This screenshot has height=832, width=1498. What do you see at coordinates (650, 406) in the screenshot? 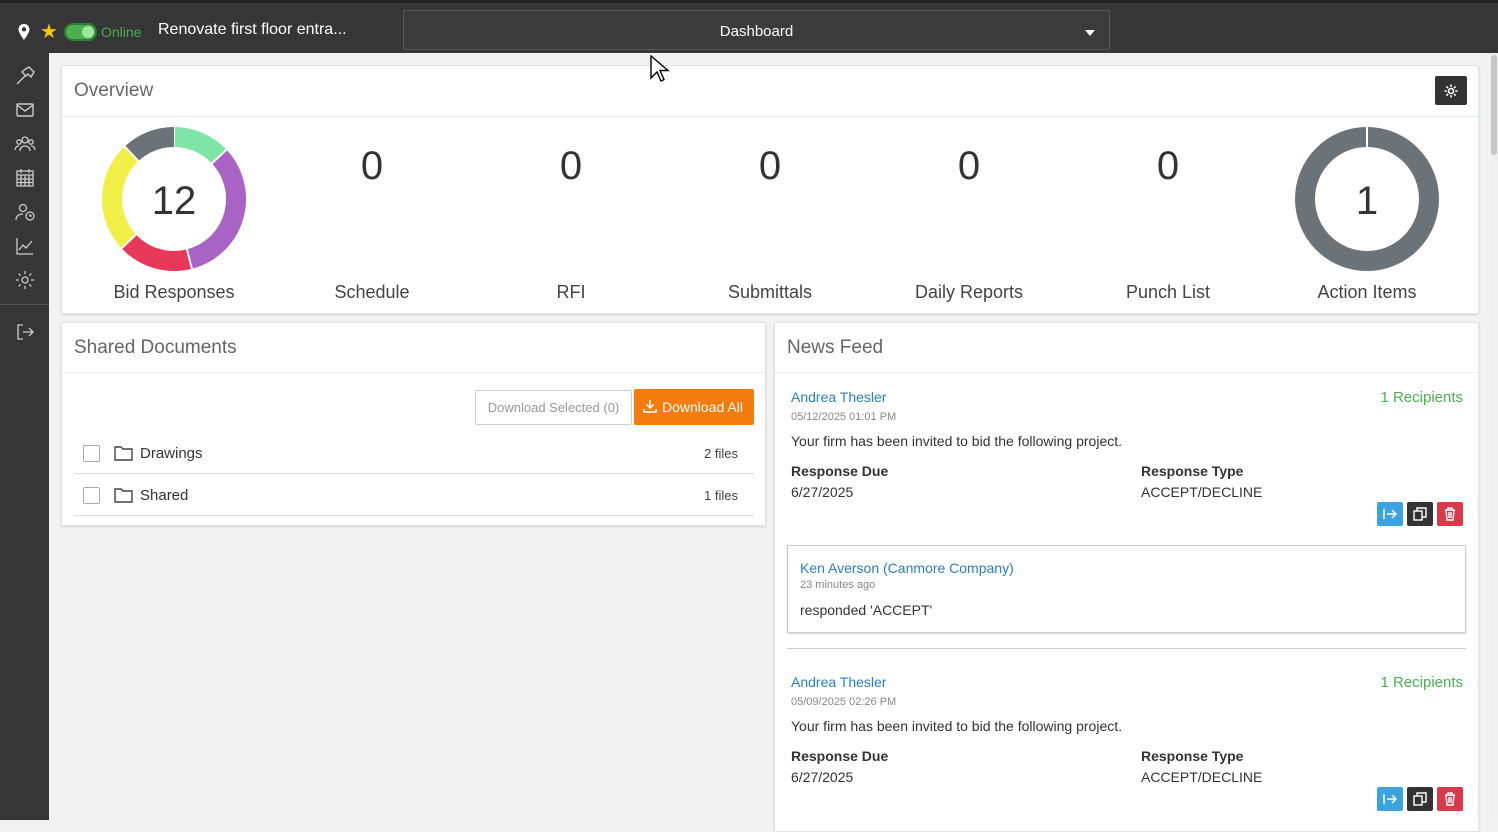
I see `download-icon` at bounding box center [650, 406].